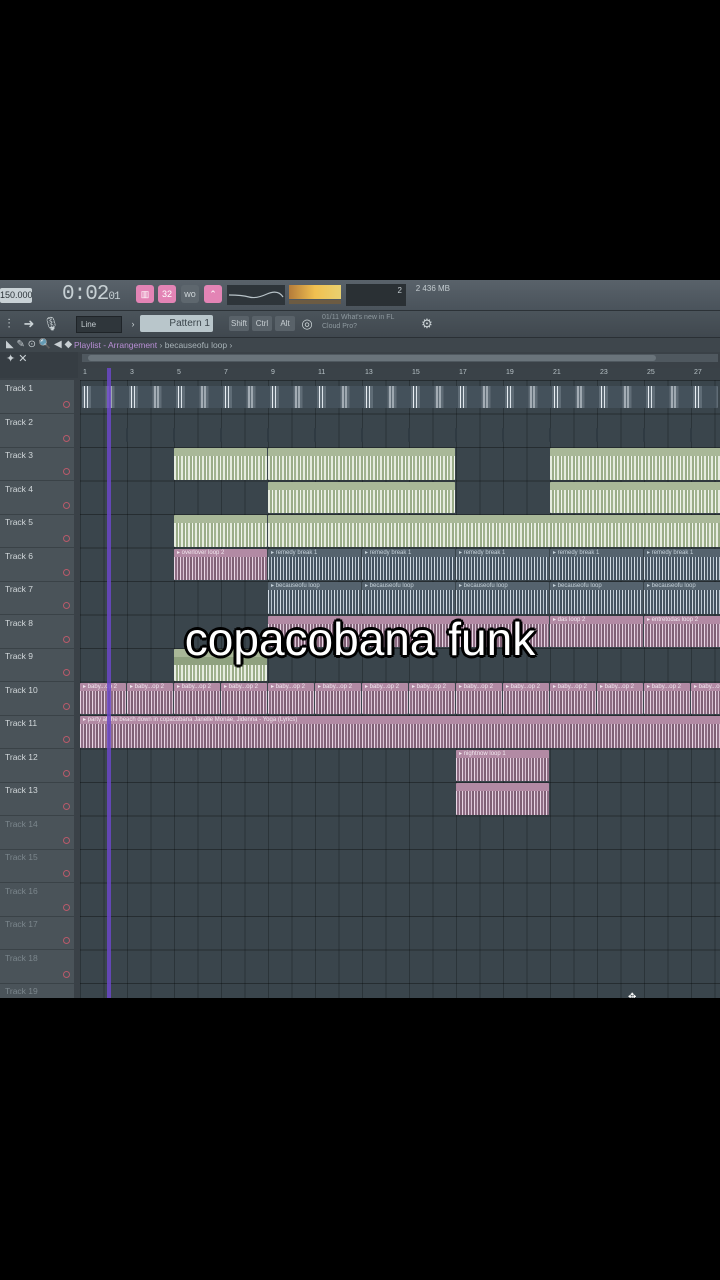 The image size is (720, 1280). I want to click on track-header: Track 7, so click(37, 598).